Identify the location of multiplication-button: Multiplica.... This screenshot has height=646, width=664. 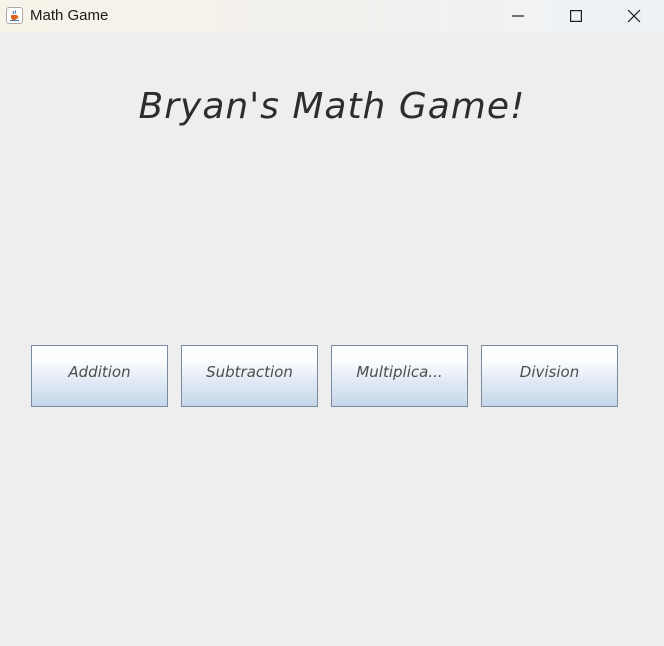
(399, 376).